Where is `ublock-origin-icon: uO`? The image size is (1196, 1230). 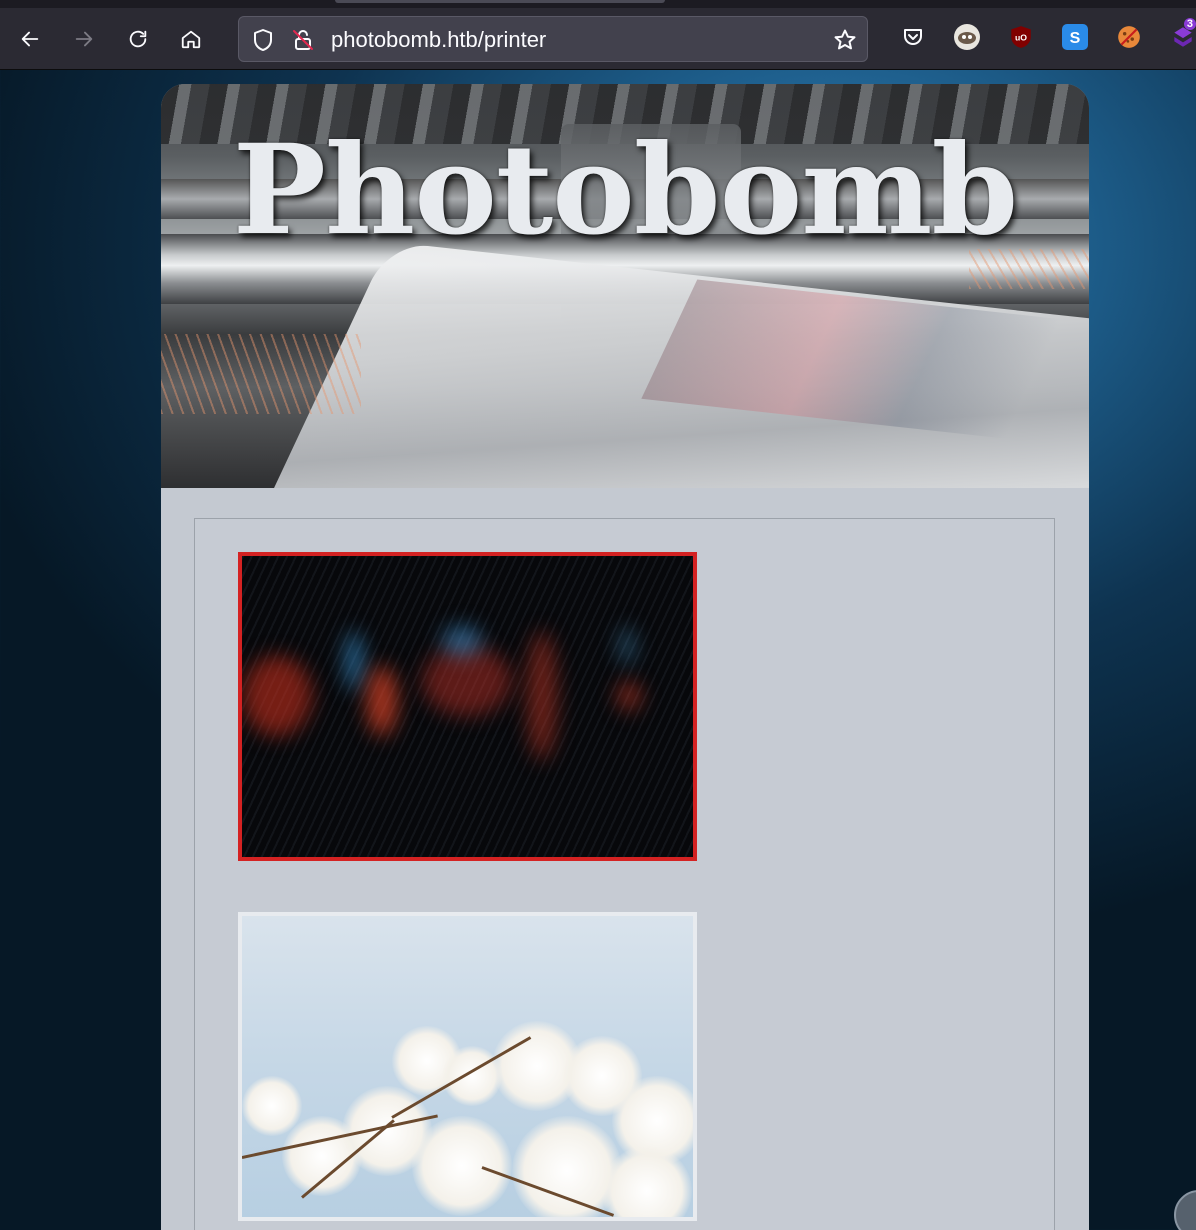 ublock-origin-icon: uO is located at coordinates (1021, 37).